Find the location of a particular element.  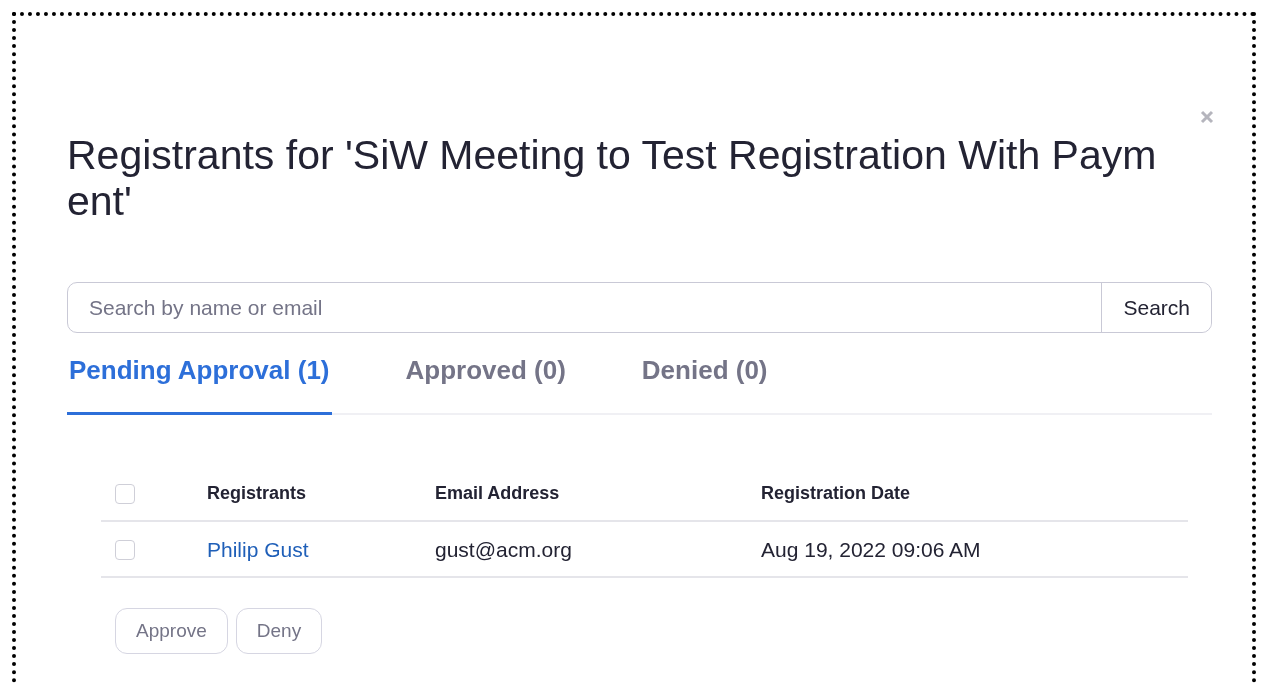

column-header: Email Address is located at coordinates (598, 496).